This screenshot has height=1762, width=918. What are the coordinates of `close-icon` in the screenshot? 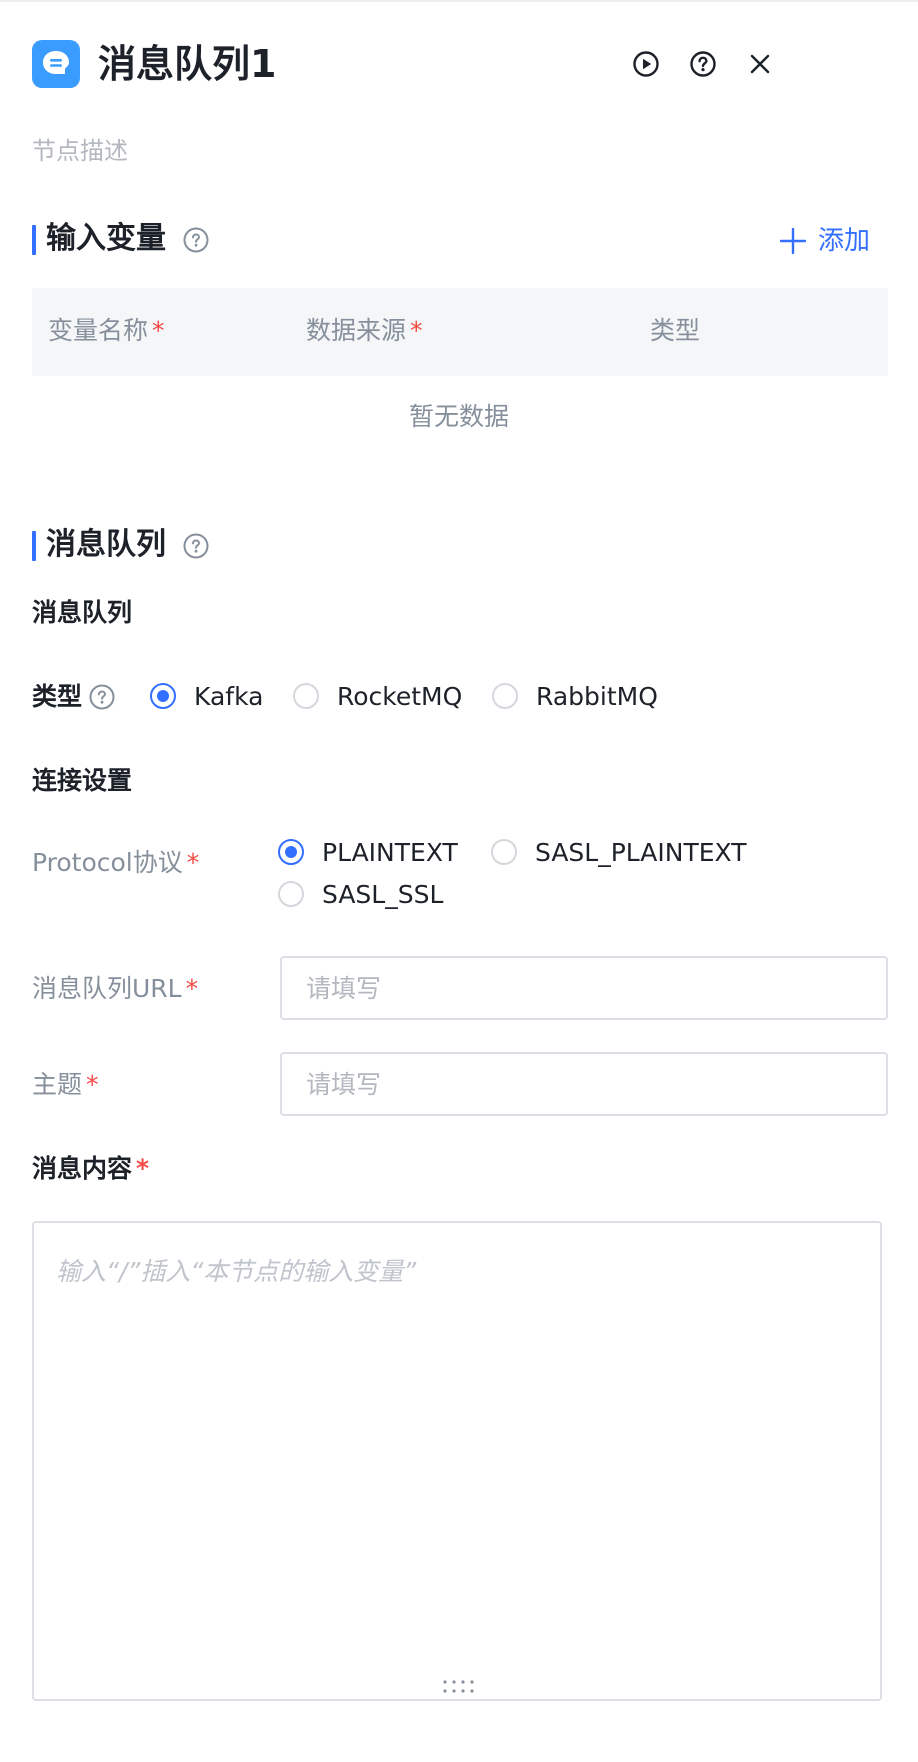 It's located at (760, 64).